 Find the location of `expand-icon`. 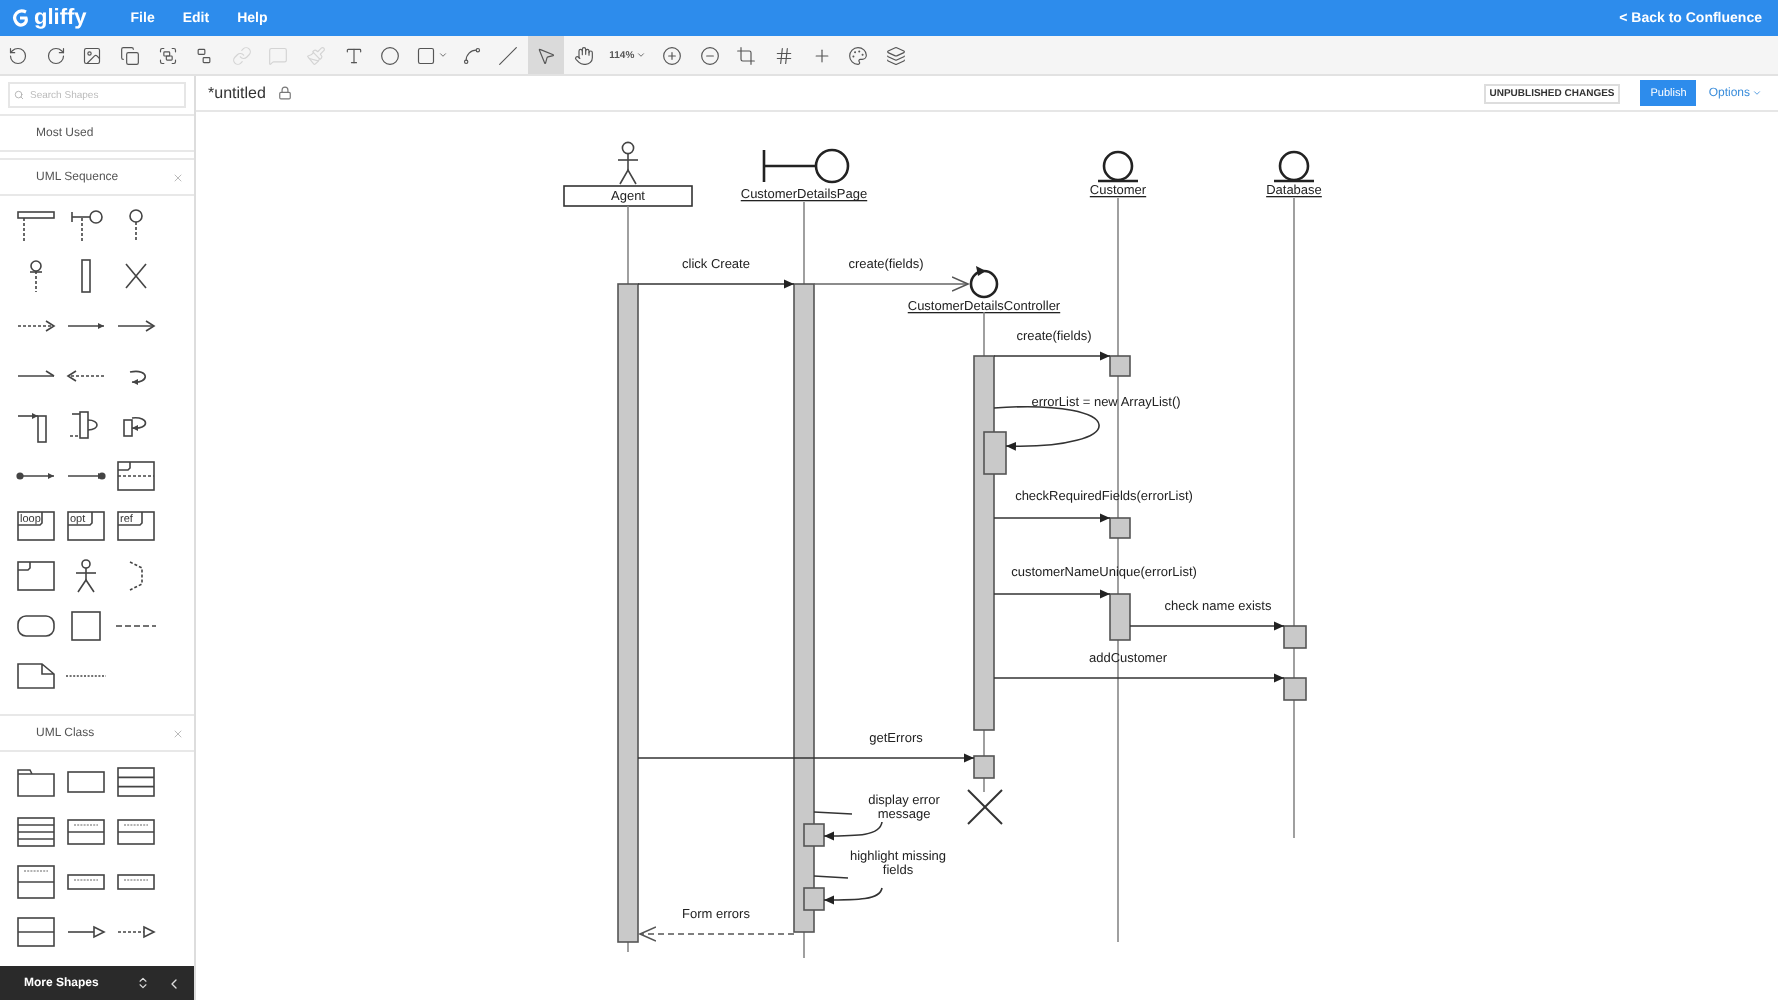

expand-icon is located at coordinates (143, 983).